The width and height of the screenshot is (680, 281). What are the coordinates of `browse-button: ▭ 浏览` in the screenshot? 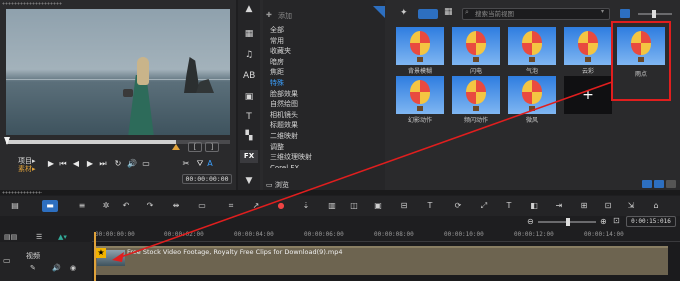 It's located at (296, 185).